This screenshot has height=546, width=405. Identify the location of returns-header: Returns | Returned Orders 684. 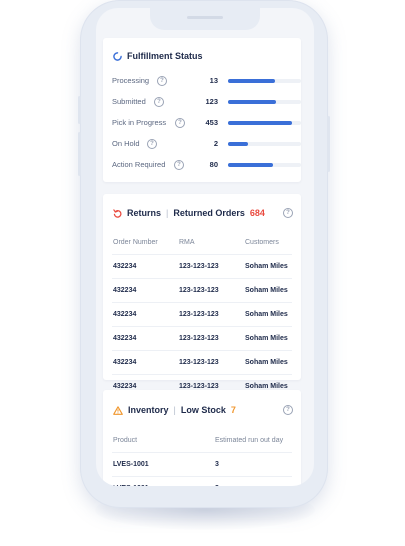
(189, 213).